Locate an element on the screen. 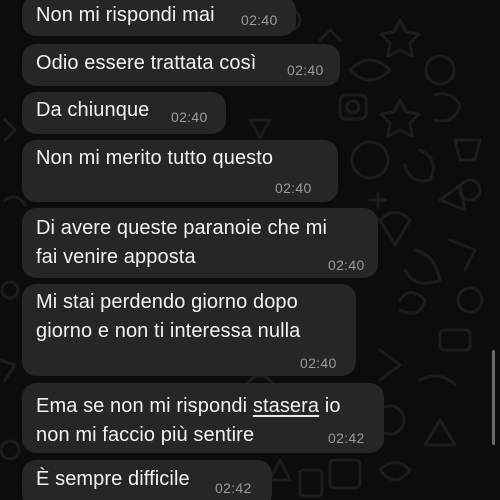 This screenshot has height=500, width=500. message-bubble: Odio essere trattata così 02:40 is located at coordinates (181, 65).